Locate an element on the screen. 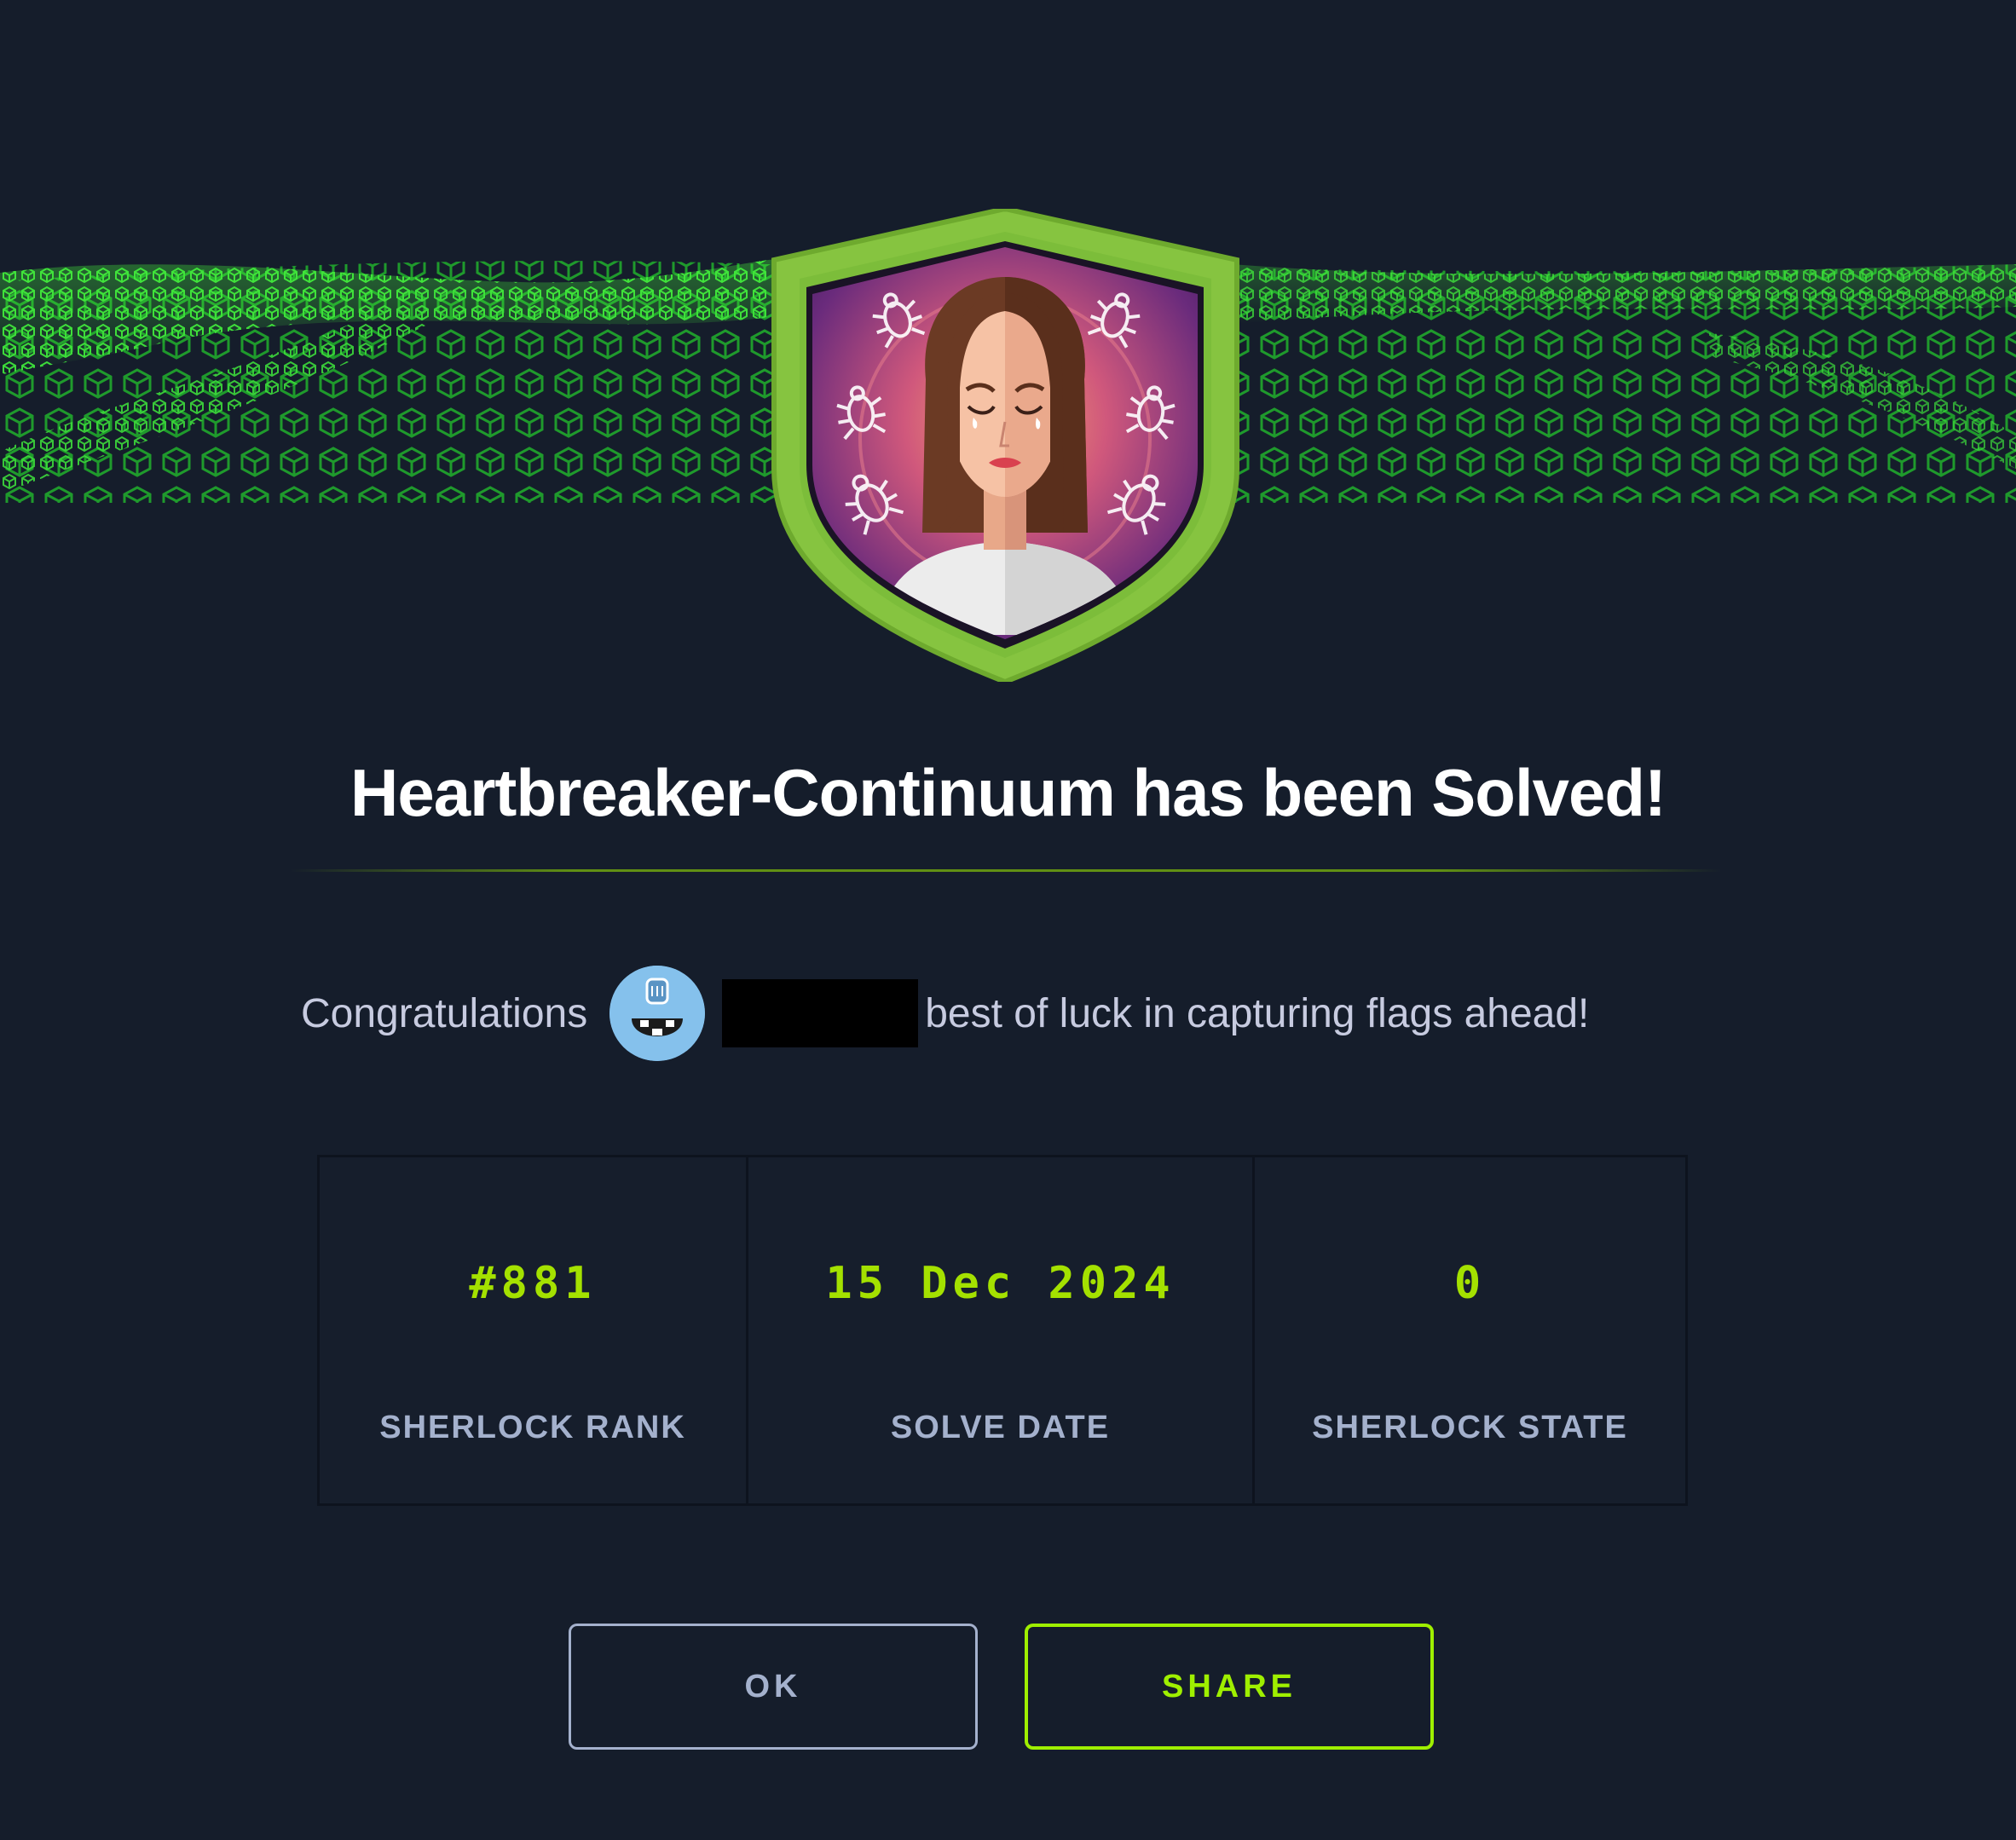 The width and height of the screenshot is (2016, 1840). stat-solve-date: 15 Dec 2024 SOLVE DATE is located at coordinates (1001, 1330).